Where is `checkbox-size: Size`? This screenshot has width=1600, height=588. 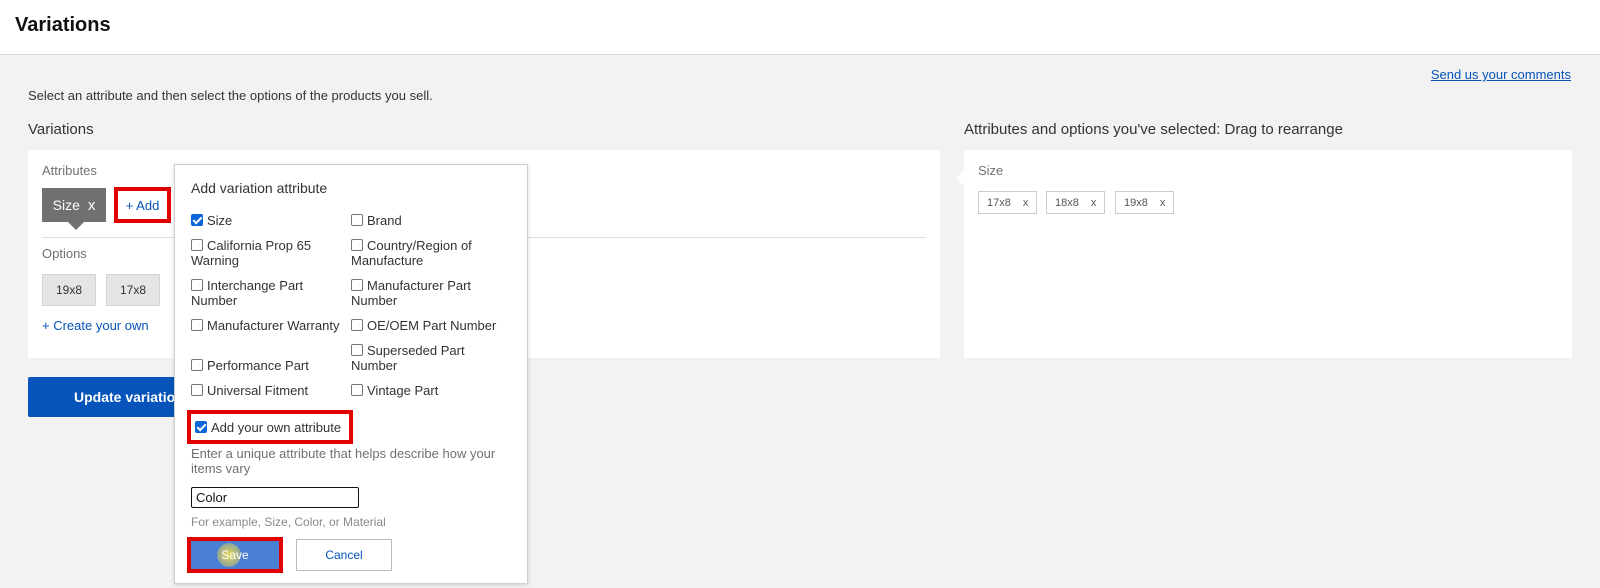
checkbox-size: Size is located at coordinates (211, 220).